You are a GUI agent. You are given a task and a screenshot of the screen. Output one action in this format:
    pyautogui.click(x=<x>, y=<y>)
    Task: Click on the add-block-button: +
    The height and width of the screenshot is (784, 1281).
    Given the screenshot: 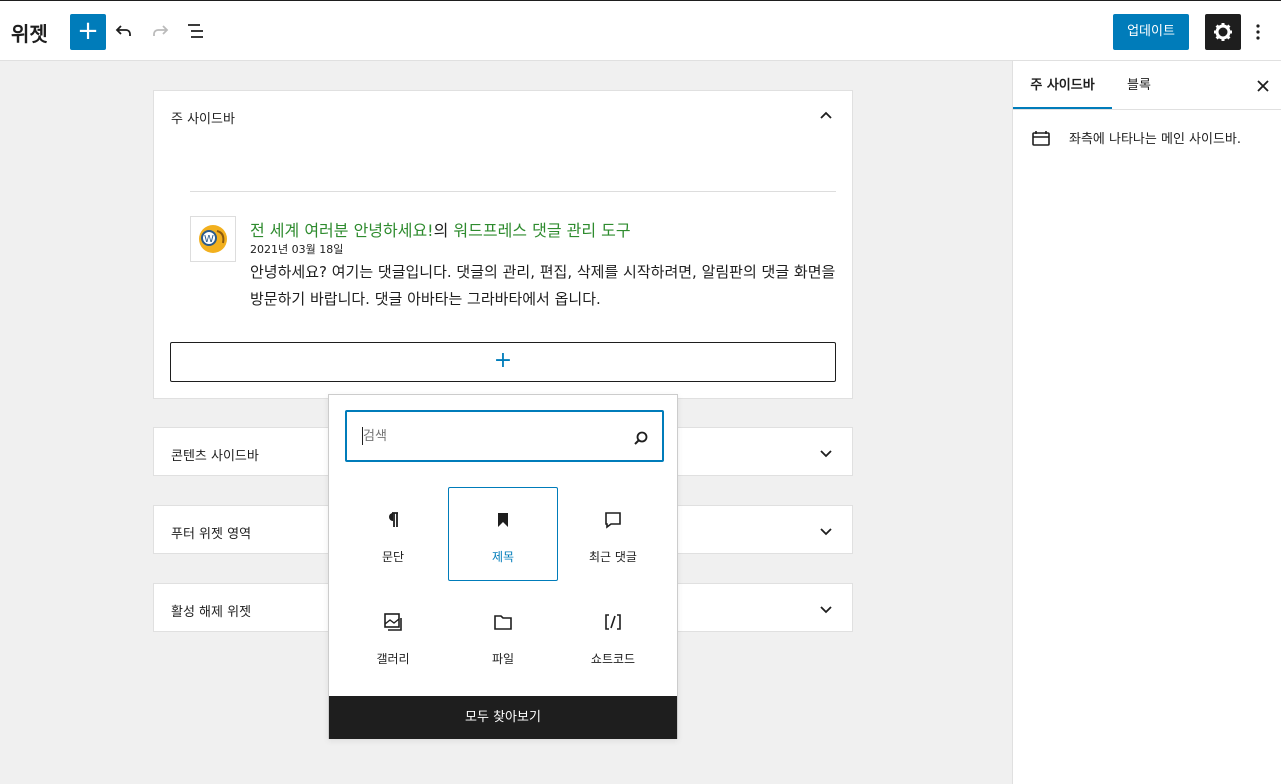 What is the action you would take?
    pyautogui.click(x=88, y=32)
    